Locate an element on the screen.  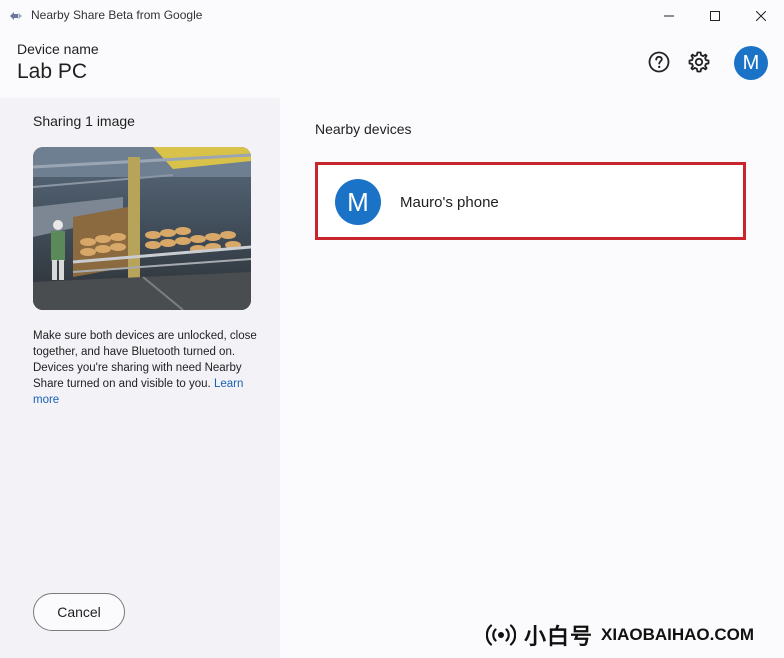
help-button is located at coordinates (659, 62).